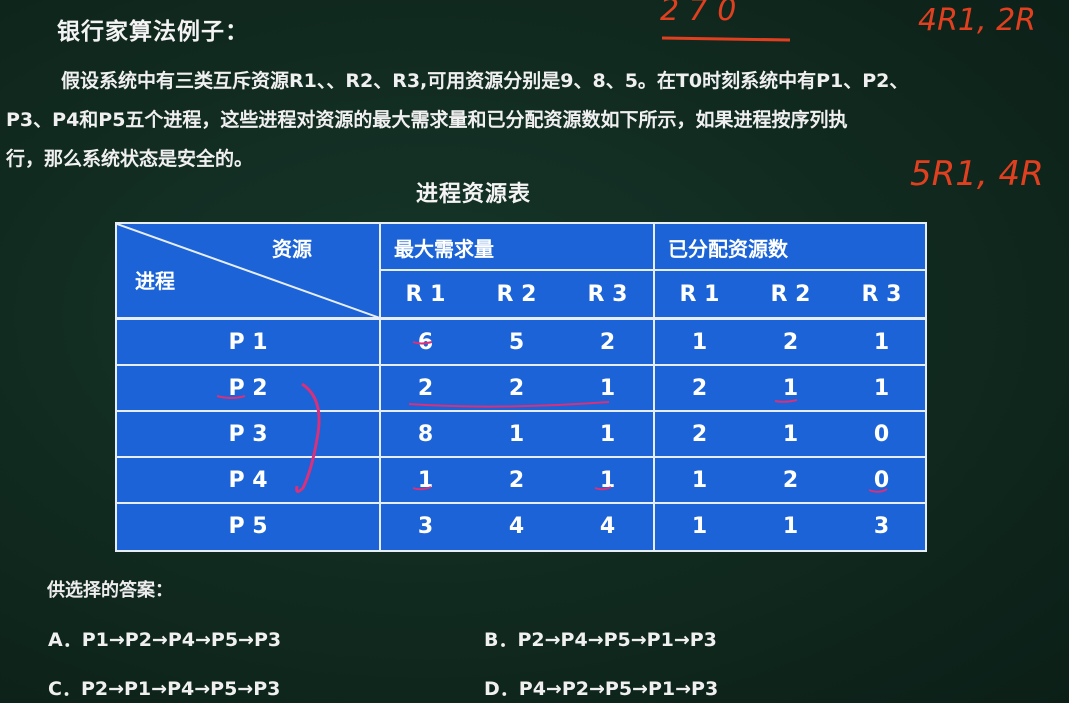 The height and width of the screenshot is (703, 1069). What do you see at coordinates (516, 342) in the screenshot?
I see `max-demand-cell: 5` at bounding box center [516, 342].